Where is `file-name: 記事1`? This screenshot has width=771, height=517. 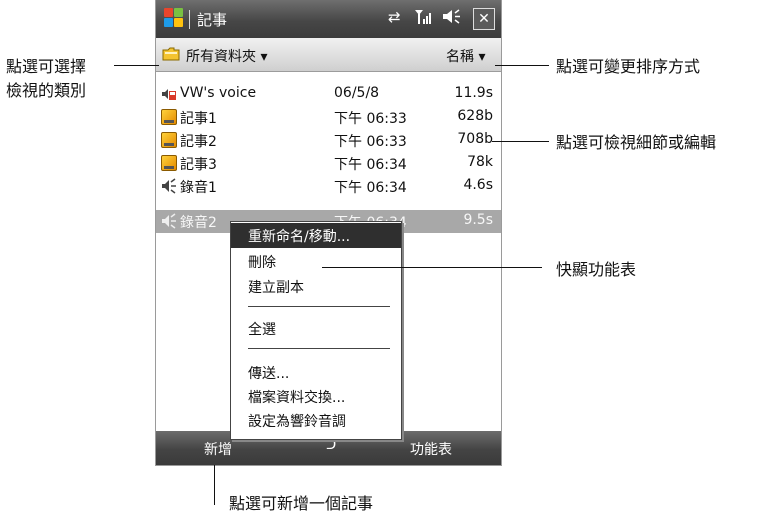 file-name: 記事1 is located at coordinates (198, 119).